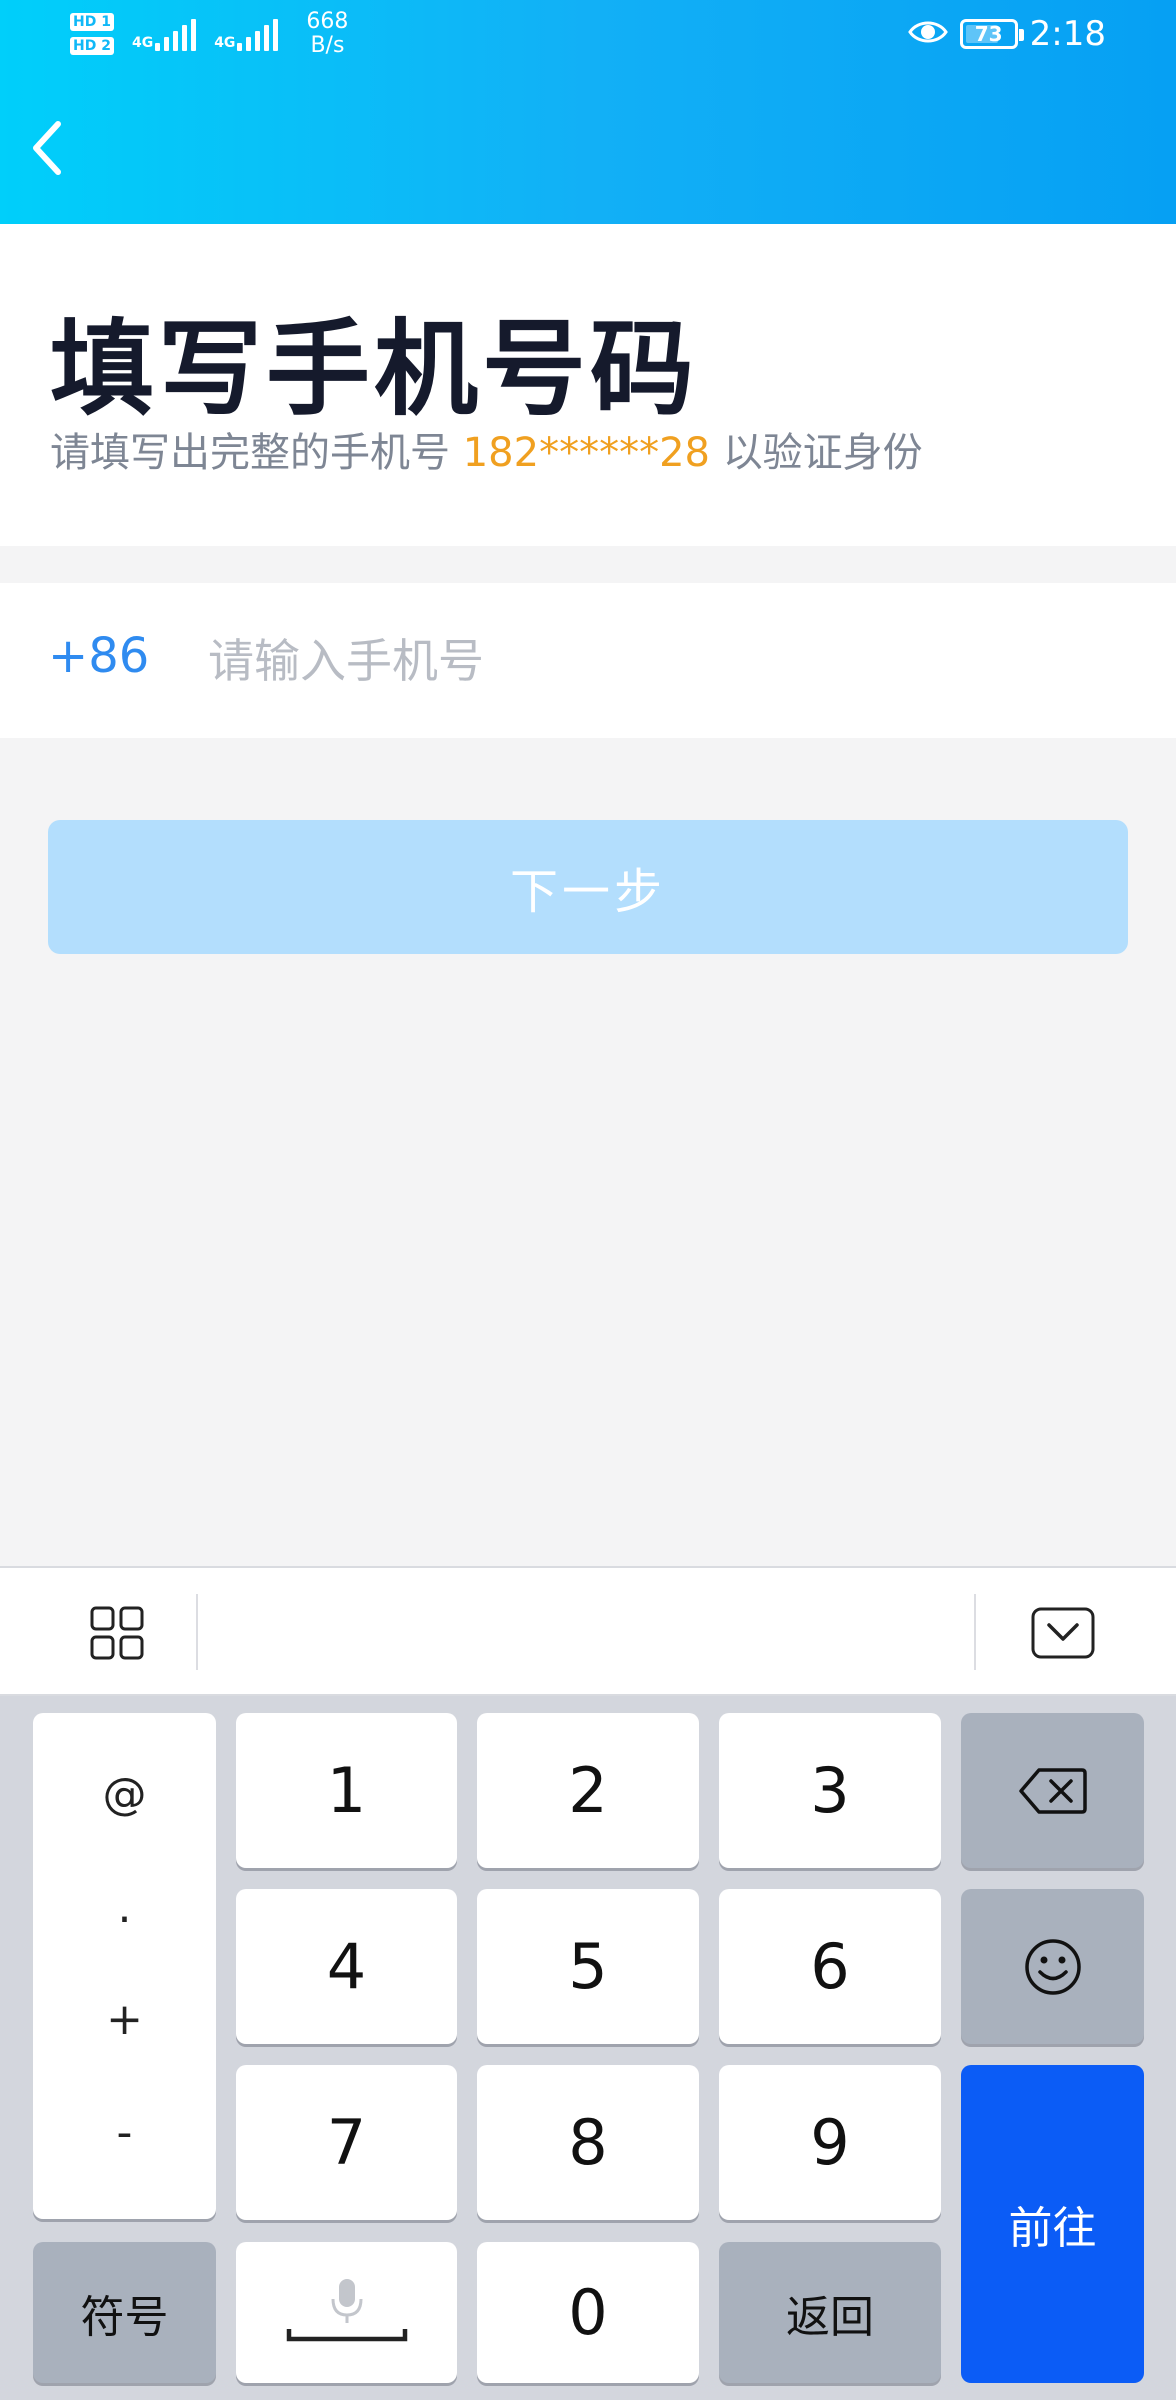 This screenshot has width=1176, height=2400. Describe the element at coordinates (346, 2142) in the screenshot. I see `key-7: 7` at that location.